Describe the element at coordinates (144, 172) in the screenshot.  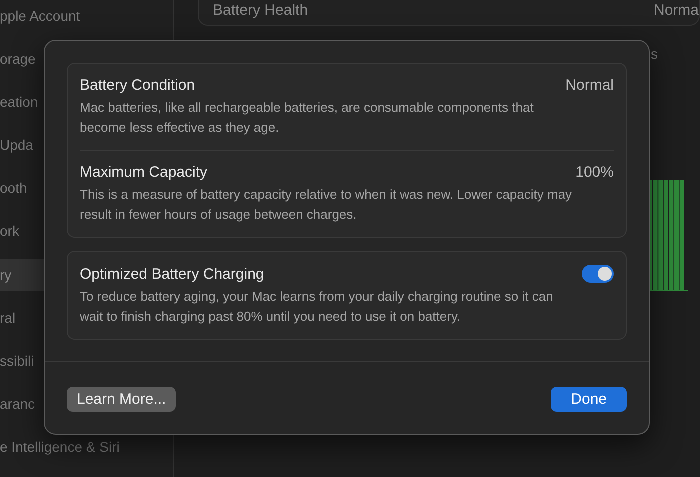
I see `setting-title: Maximum Capacity` at that location.